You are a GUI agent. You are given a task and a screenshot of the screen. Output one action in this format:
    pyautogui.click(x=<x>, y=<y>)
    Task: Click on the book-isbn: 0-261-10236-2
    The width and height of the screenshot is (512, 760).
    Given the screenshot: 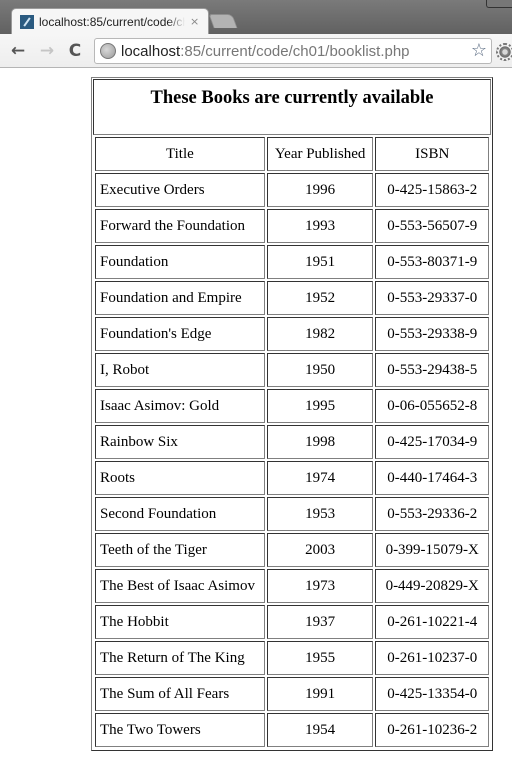 What is the action you would take?
    pyautogui.click(x=432, y=730)
    